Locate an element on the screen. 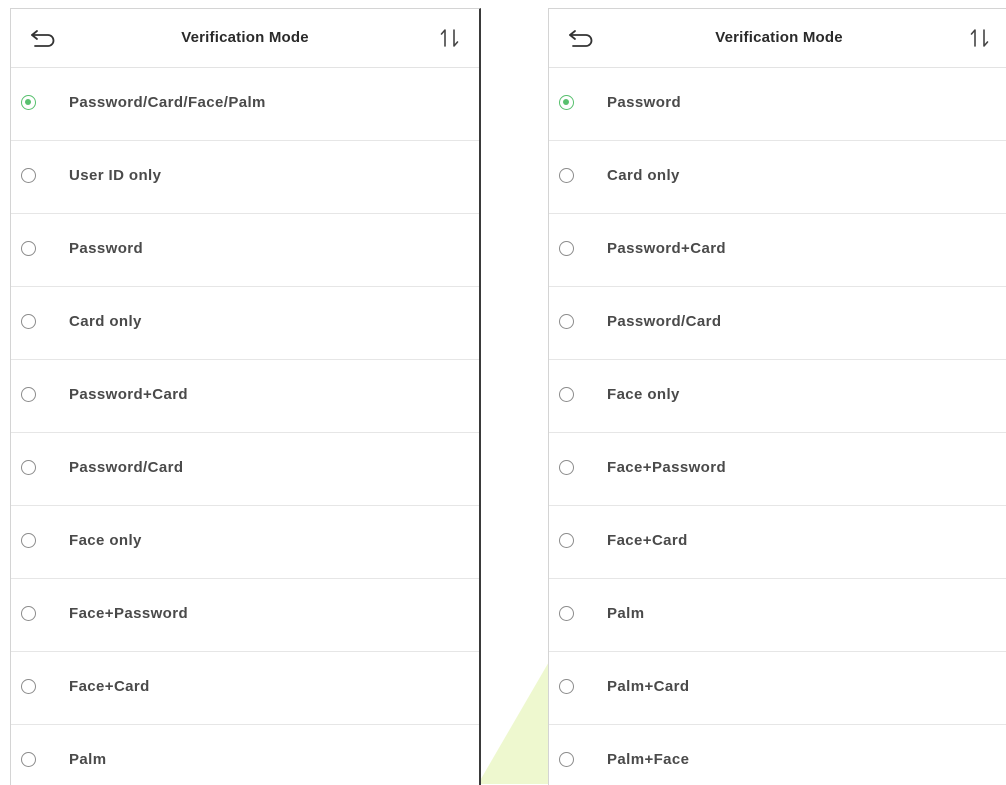 The height and width of the screenshot is (785, 1006). list-item-label: Palm+Card is located at coordinates (648, 686).